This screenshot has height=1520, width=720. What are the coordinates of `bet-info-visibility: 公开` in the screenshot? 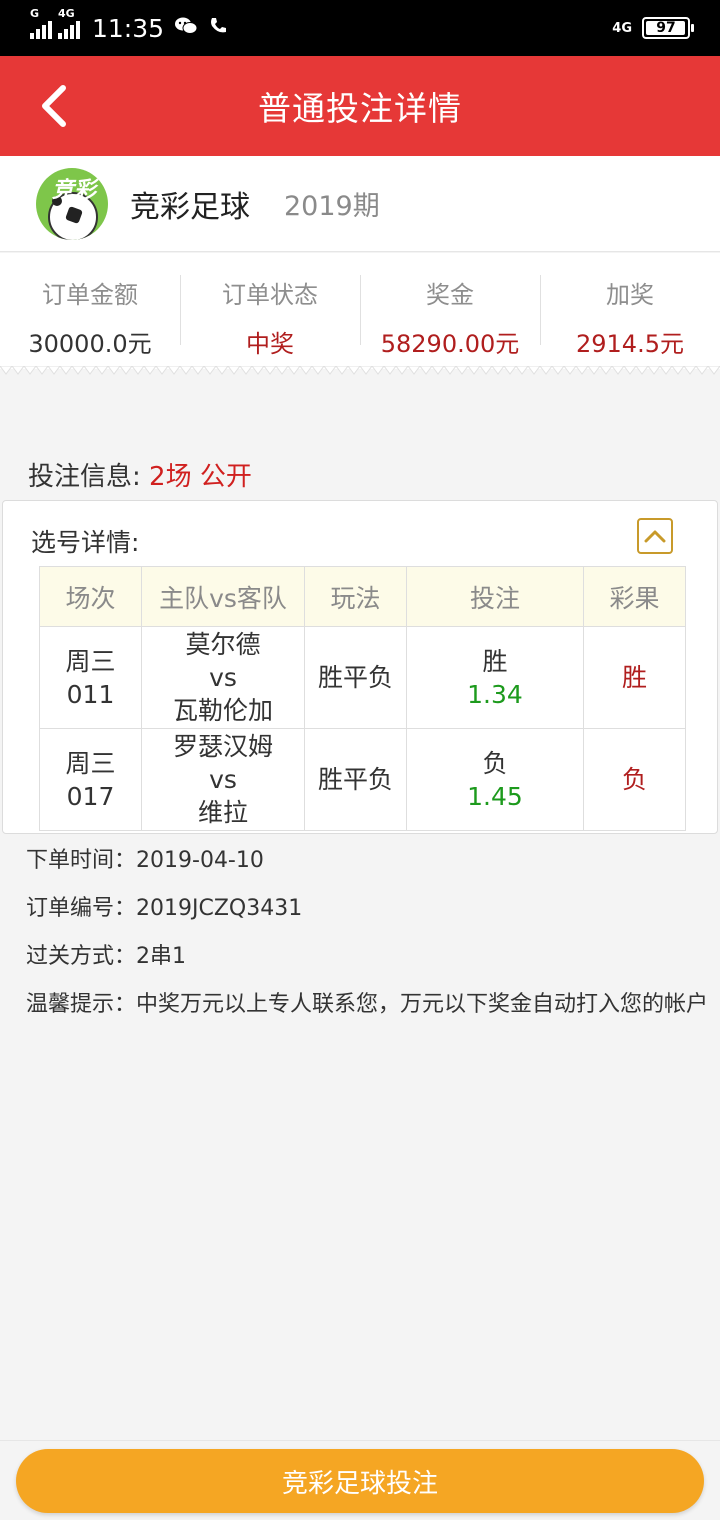 It's located at (225, 477).